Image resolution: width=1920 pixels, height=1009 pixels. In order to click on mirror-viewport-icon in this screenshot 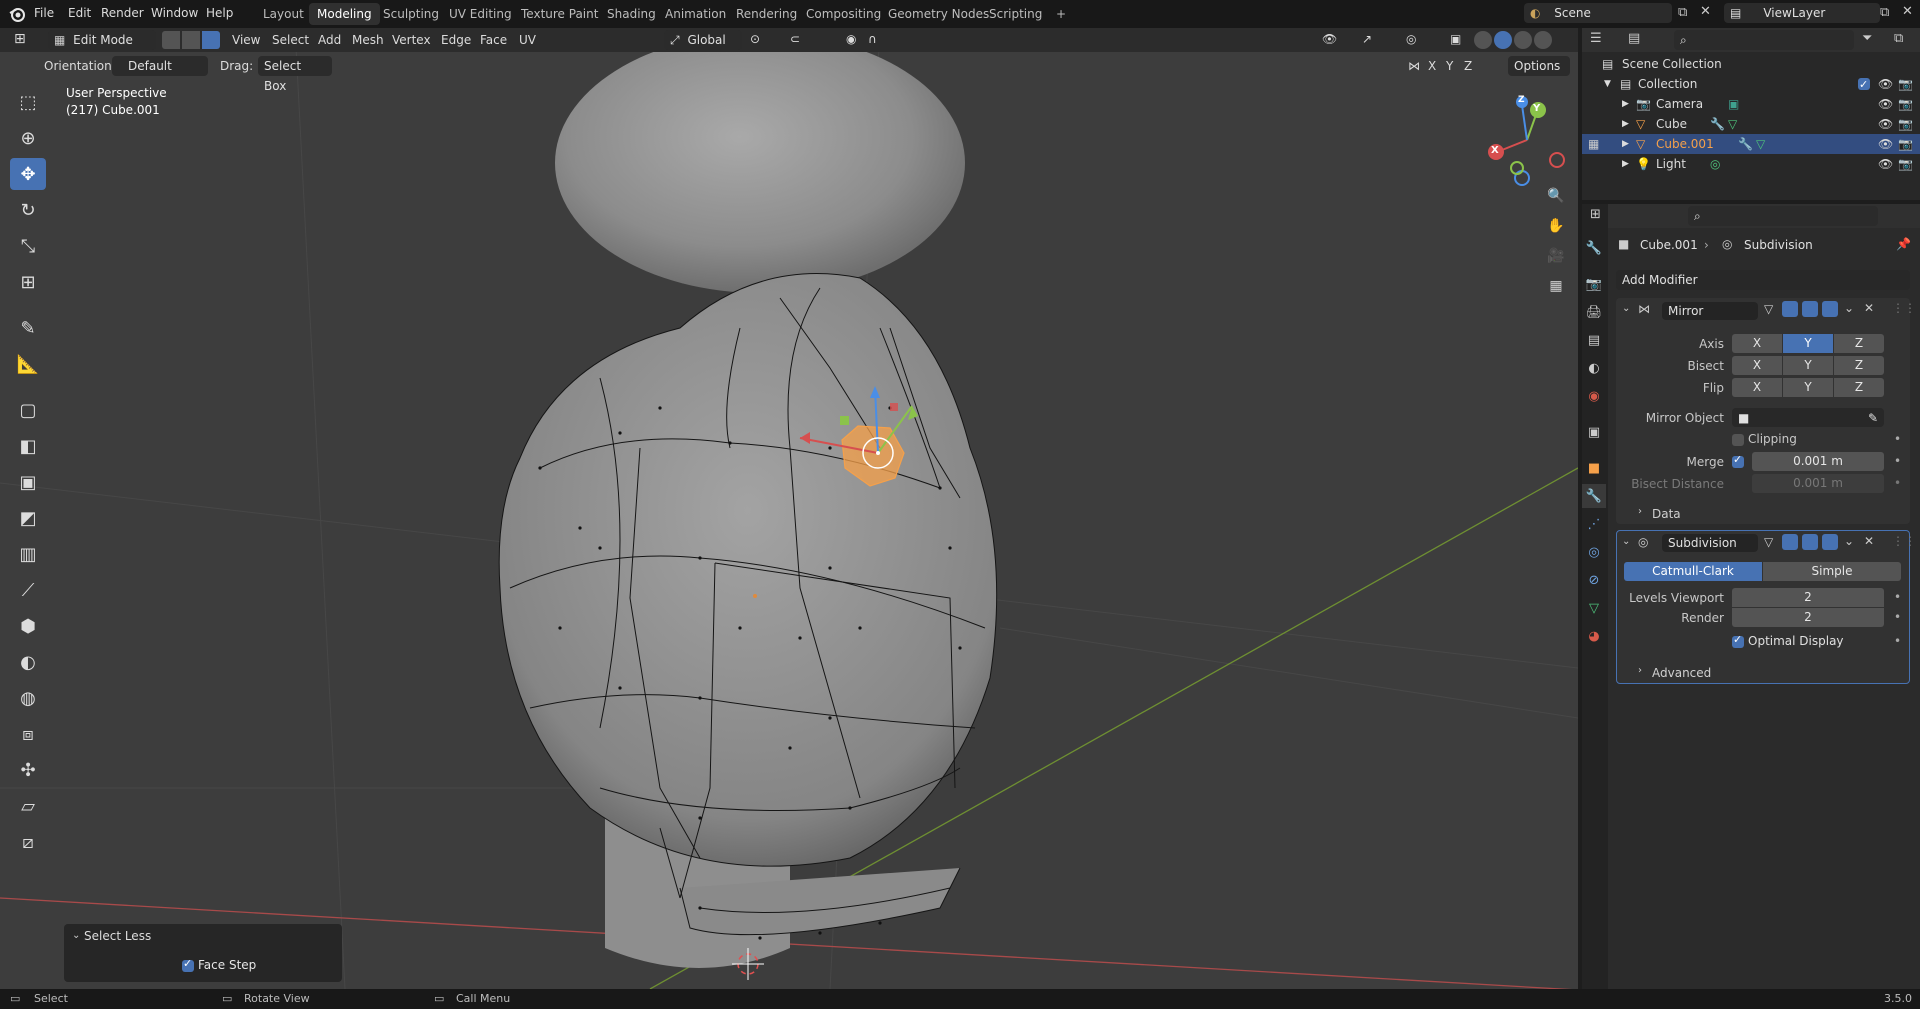, I will do `click(1810, 309)`.